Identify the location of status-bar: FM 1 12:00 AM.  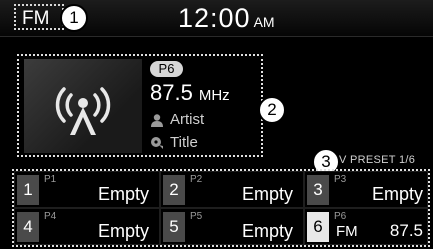
(216, 18).